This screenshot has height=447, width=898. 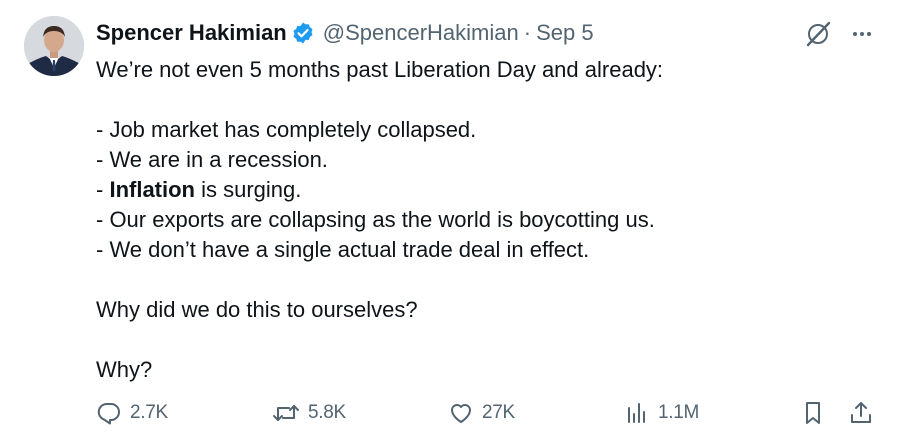 What do you see at coordinates (565, 33) in the screenshot?
I see `tweet-date: Sep 5` at bounding box center [565, 33].